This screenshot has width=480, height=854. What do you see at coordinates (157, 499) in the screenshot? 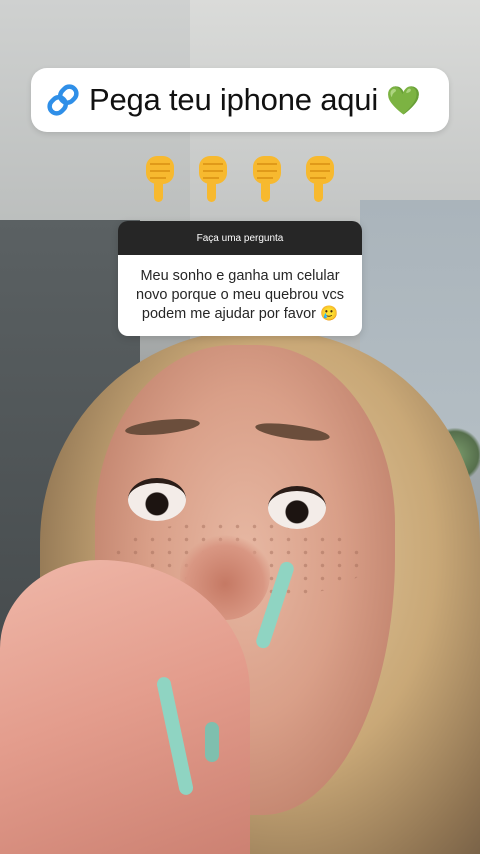
I see `left-eye` at bounding box center [157, 499].